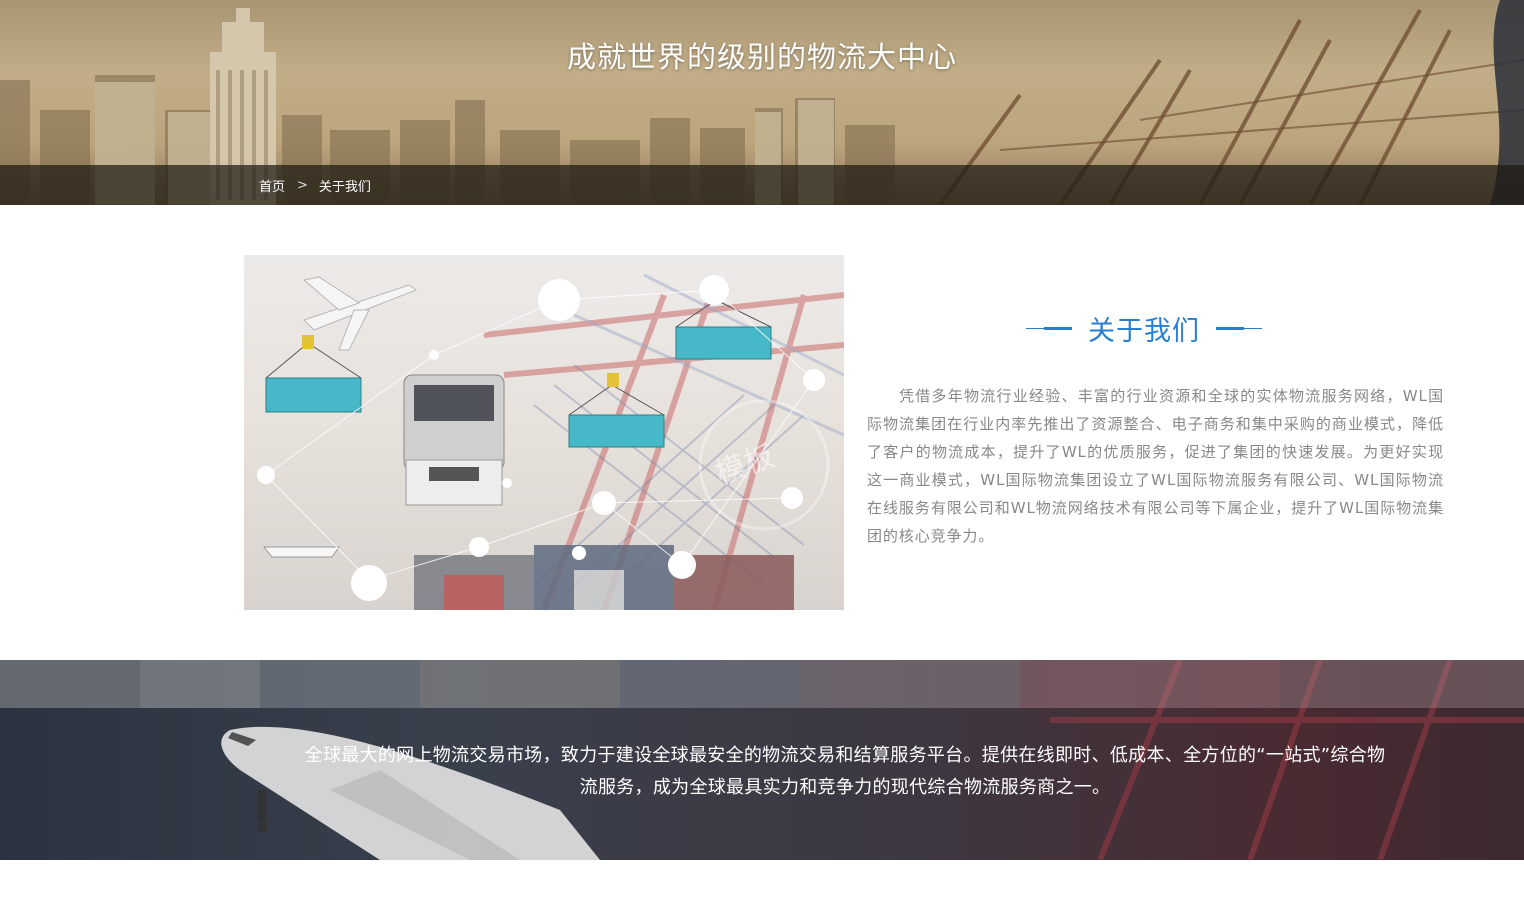 The height and width of the screenshot is (899, 1524). Describe the element at coordinates (315, 185) in the screenshot. I see `breadcrumb: 首页 > 关于我们` at that location.